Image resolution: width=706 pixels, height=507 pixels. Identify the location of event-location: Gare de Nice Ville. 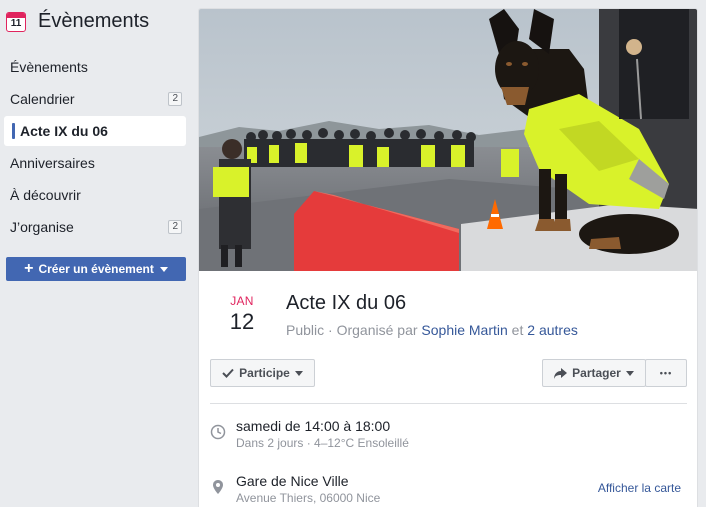
(292, 481).